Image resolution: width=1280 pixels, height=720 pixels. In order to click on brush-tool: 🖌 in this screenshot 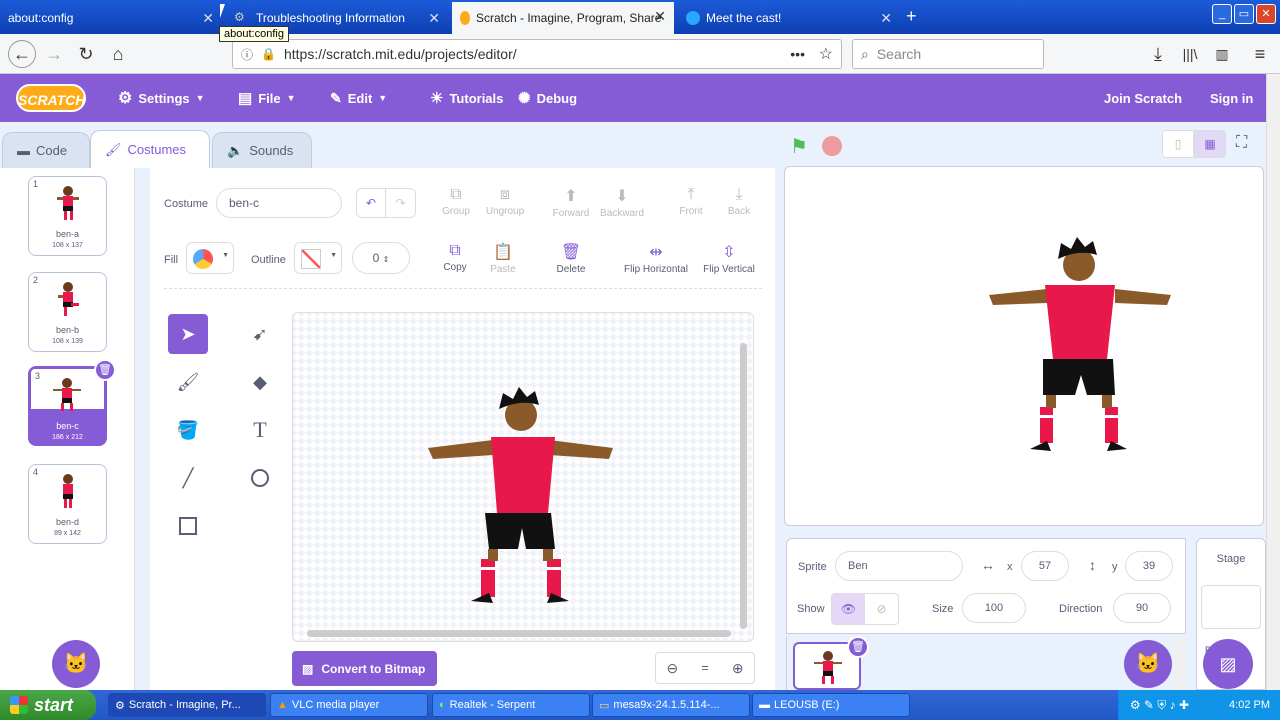, I will do `click(188, 382)`.